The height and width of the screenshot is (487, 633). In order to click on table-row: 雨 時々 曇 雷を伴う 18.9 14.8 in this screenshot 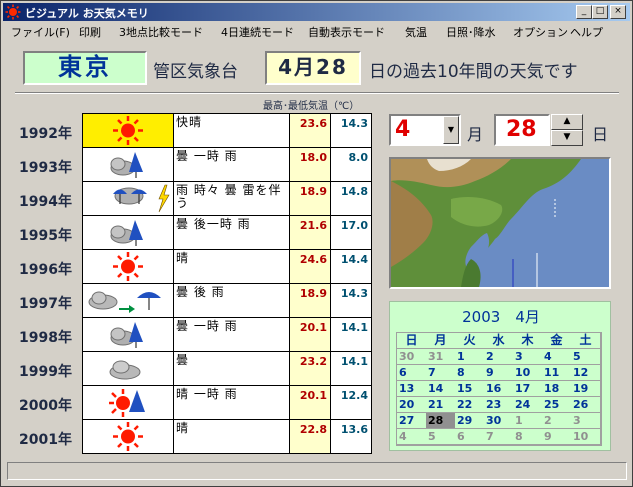, I will do `click(227, 198)`.